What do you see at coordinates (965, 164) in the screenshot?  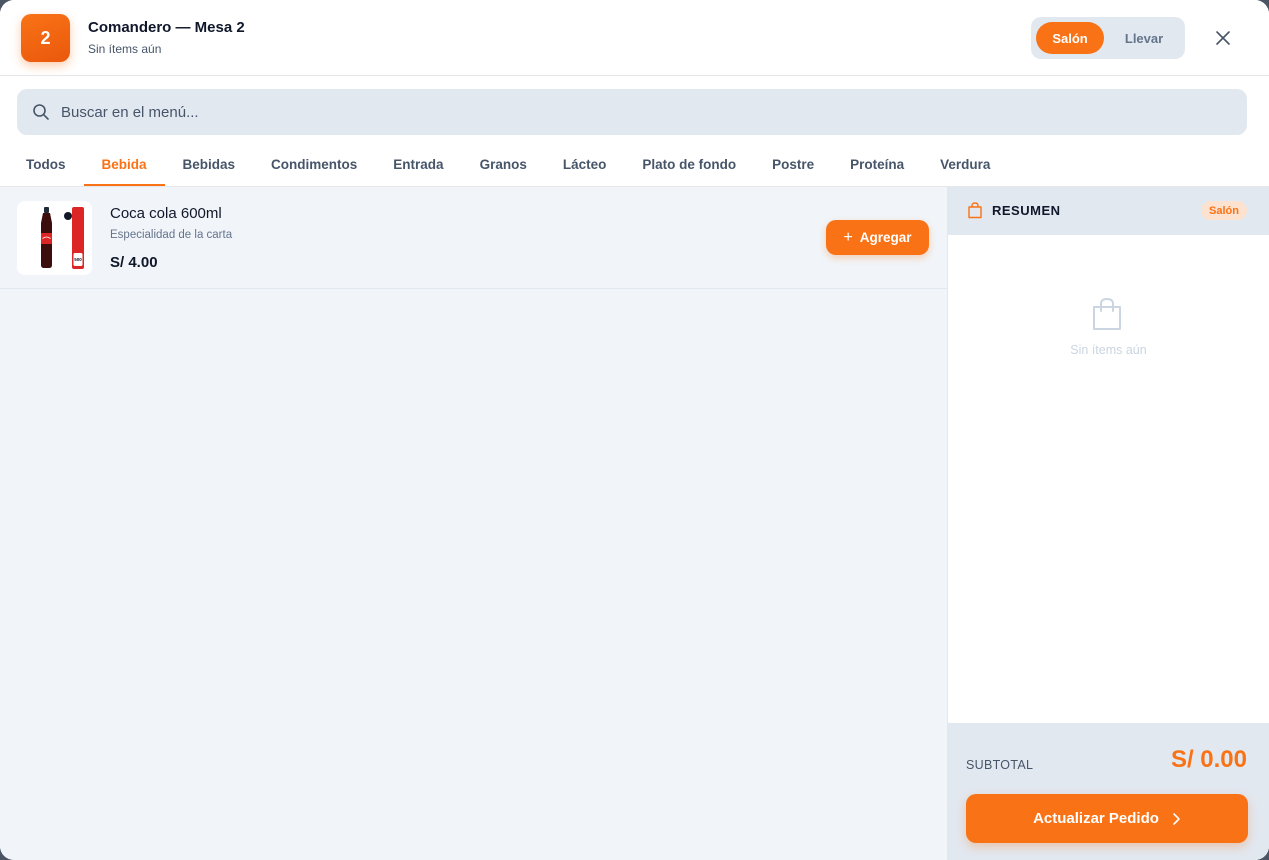 I see `tab-verdura: Verdura` at bounding box center [965, 164].